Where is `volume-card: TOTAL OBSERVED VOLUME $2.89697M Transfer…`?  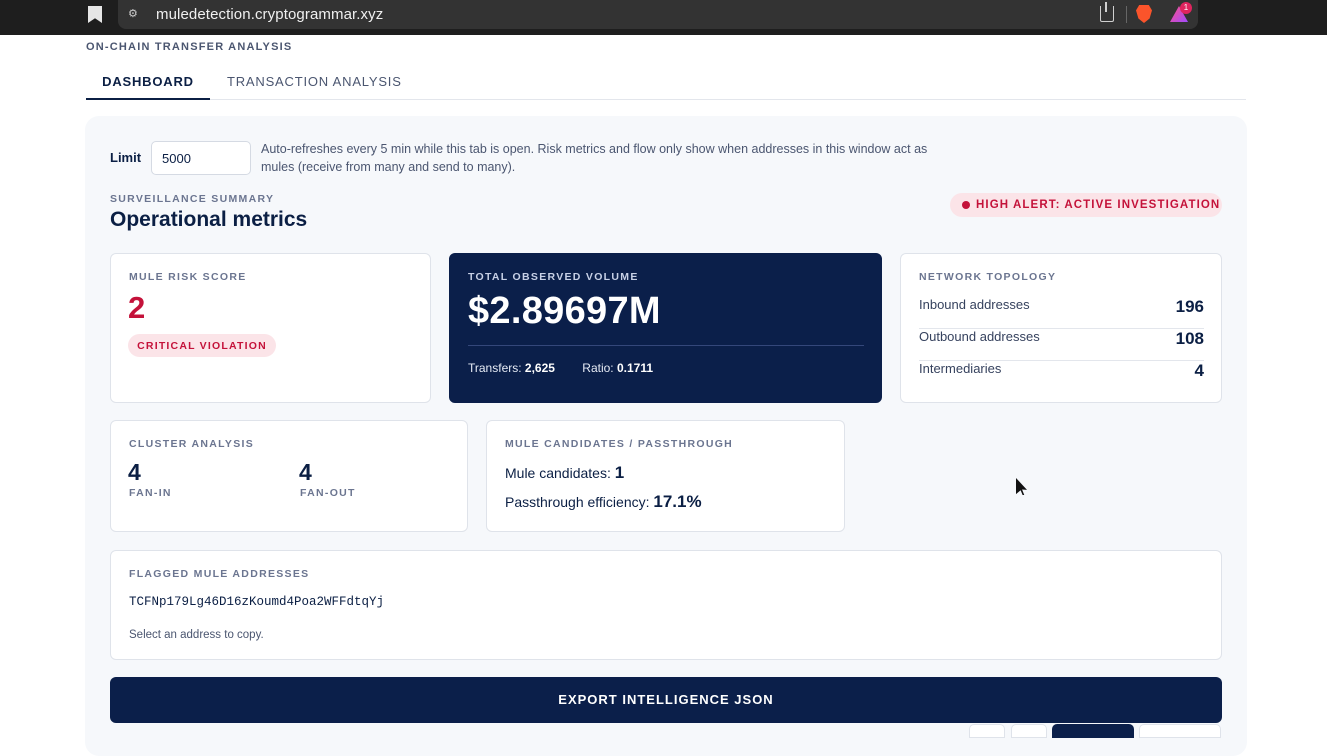 volume-card: TOTAL OBSERVED VOLUME $2.89697M Transfer… is located at coordinates (665, 328).